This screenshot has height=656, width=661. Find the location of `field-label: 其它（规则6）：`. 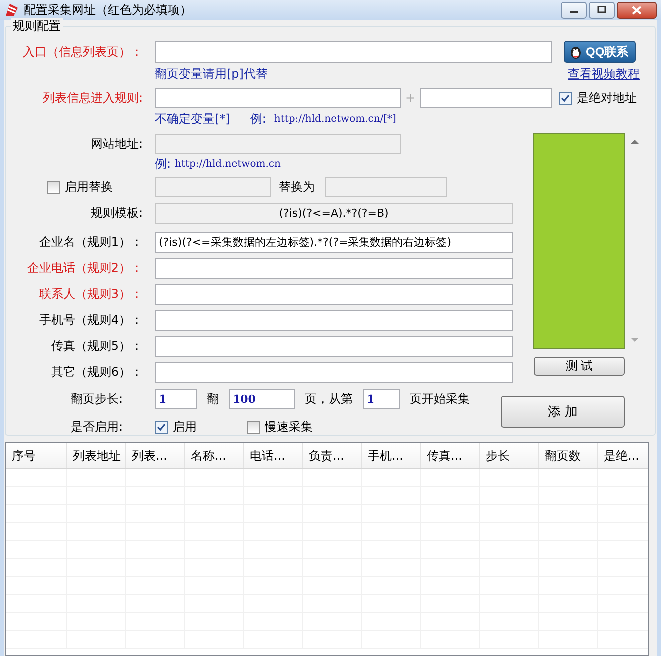

field-label: 其它（规则6）： is located at coordinates (96, 372).